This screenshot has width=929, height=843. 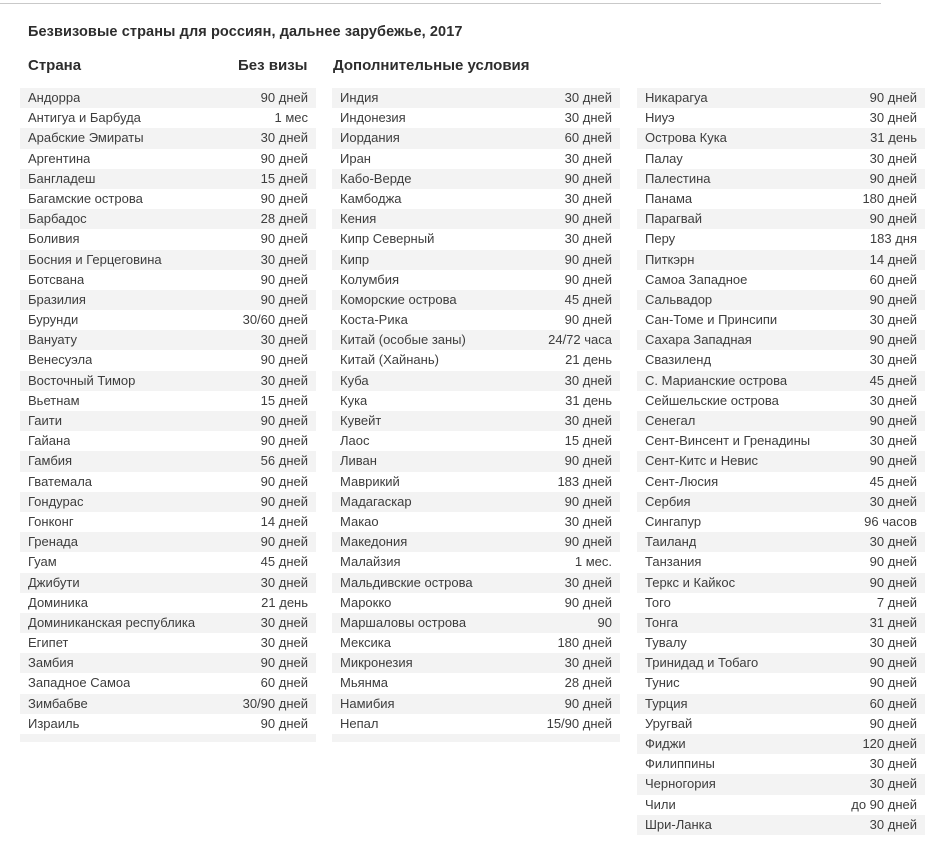 I want to click on table-row: Черногория 30 дней, so click(x=781, y=784).